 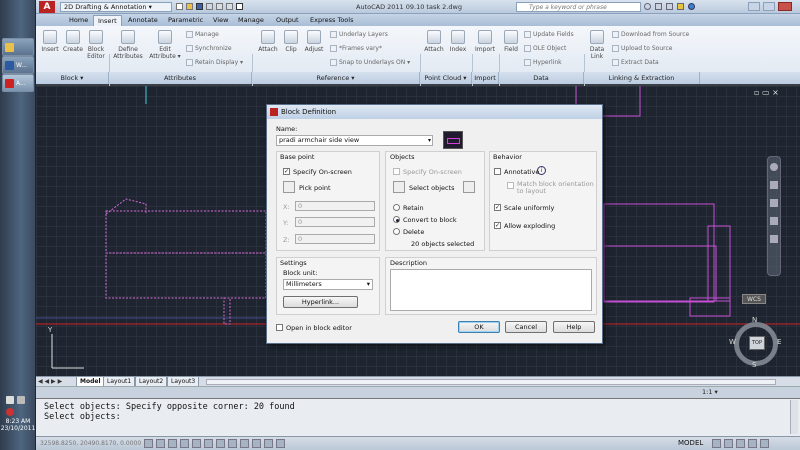 What do you see at coordinates (219, 6) in the screenshot?
I see `undo-icon` at bounding box center [219, 6].